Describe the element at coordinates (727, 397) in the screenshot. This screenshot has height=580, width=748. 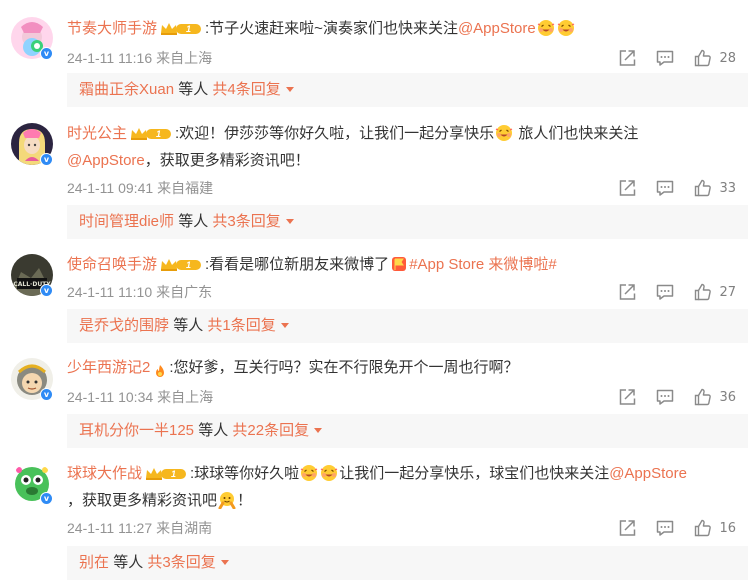
I see `like-count: 36` at that location.